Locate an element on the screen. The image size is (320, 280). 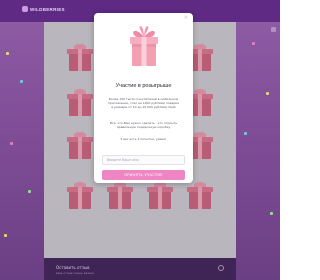
review-footer: Оставить отзыв ваш отзыв очень важен is located at coordinates (140, 269).